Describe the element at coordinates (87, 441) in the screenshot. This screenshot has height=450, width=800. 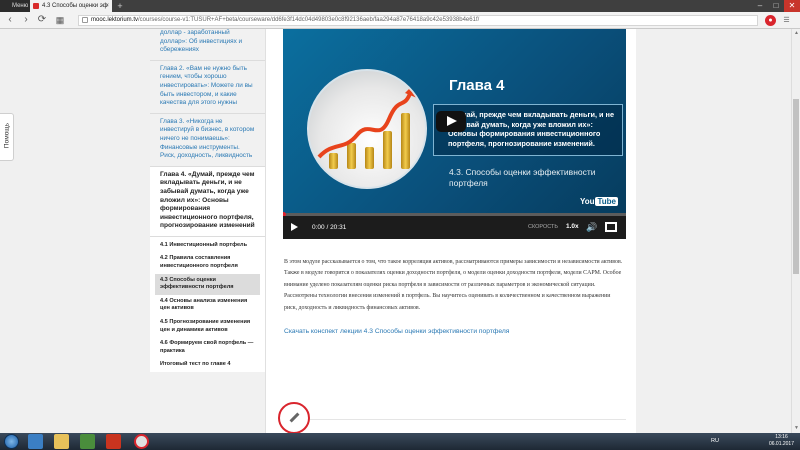
I see `media-player-icon` at that location.